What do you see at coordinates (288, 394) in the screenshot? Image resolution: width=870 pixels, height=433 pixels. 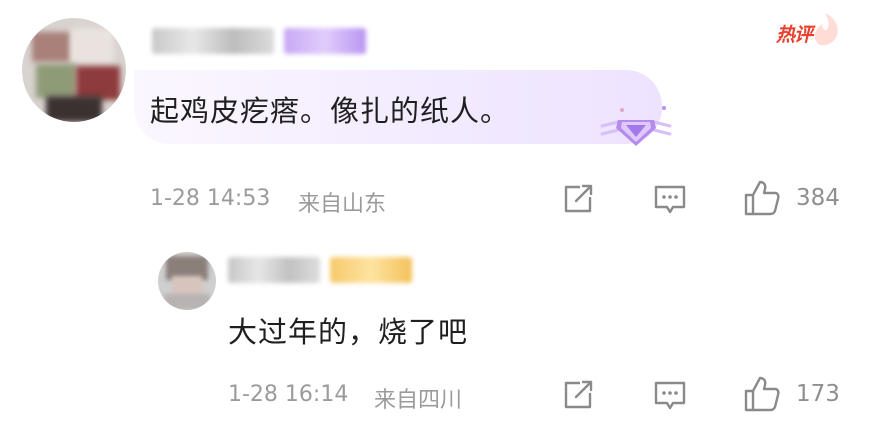 I see `comment-time: 1-28 16:14` at bounding box center [288, 394].